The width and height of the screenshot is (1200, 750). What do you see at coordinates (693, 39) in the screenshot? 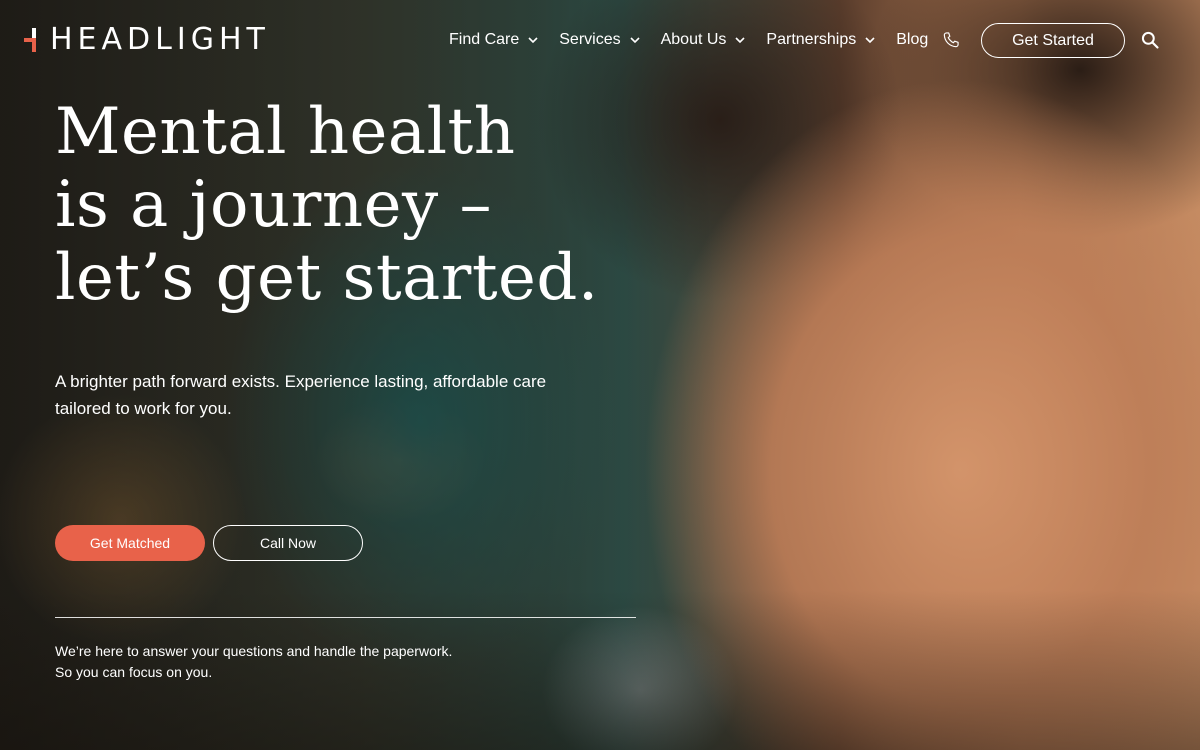
I see `nav-label: About Us` at bounding box center [693, 39].